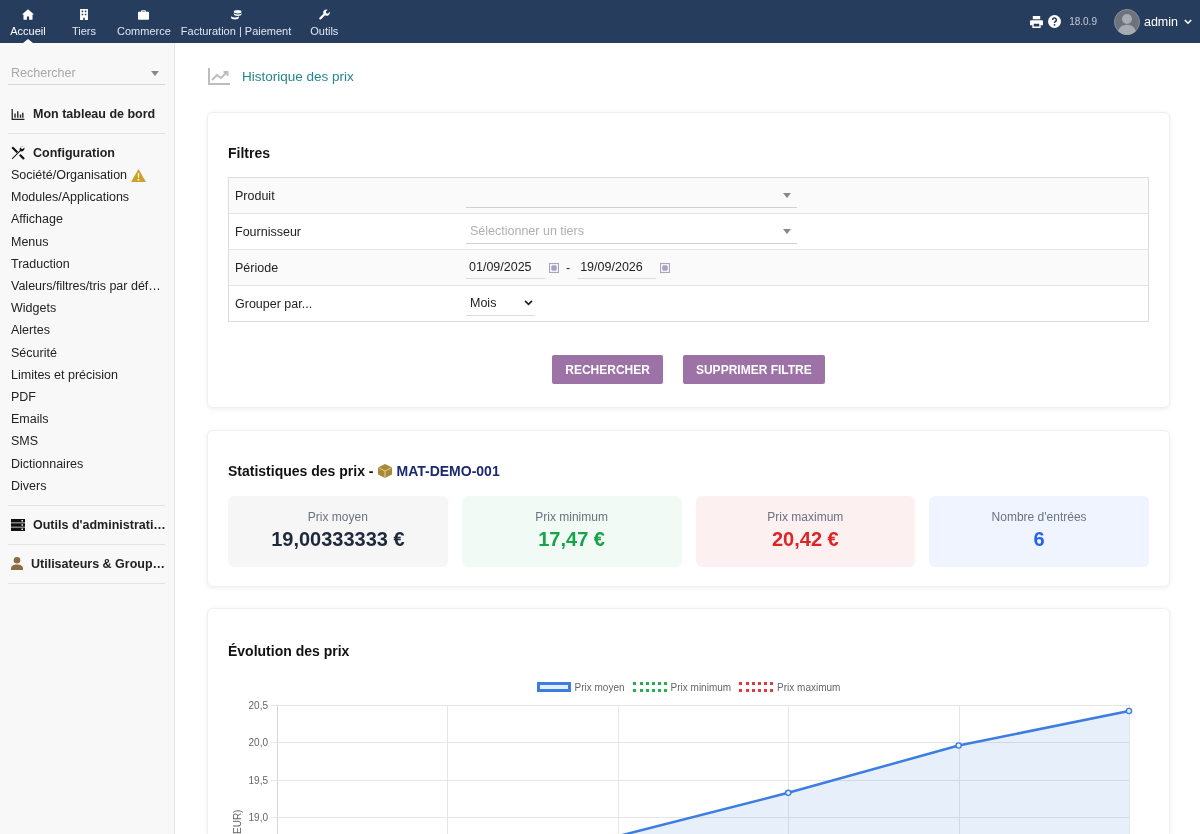  I want to click on axis-tick-label: 19,0, so click(258, 817).